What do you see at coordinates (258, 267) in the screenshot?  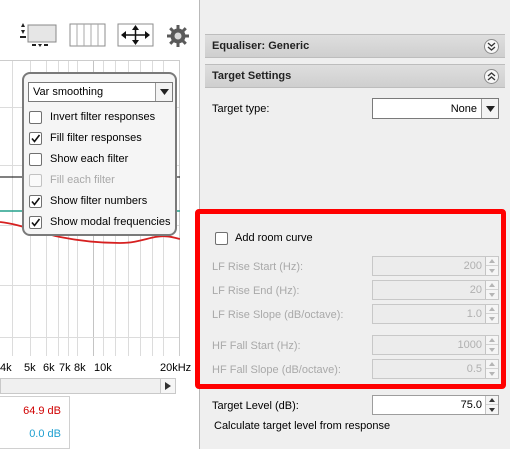 I see `lf-rise-start-label: LF Rise Start (Hz):` at bounding box center [258, 267].